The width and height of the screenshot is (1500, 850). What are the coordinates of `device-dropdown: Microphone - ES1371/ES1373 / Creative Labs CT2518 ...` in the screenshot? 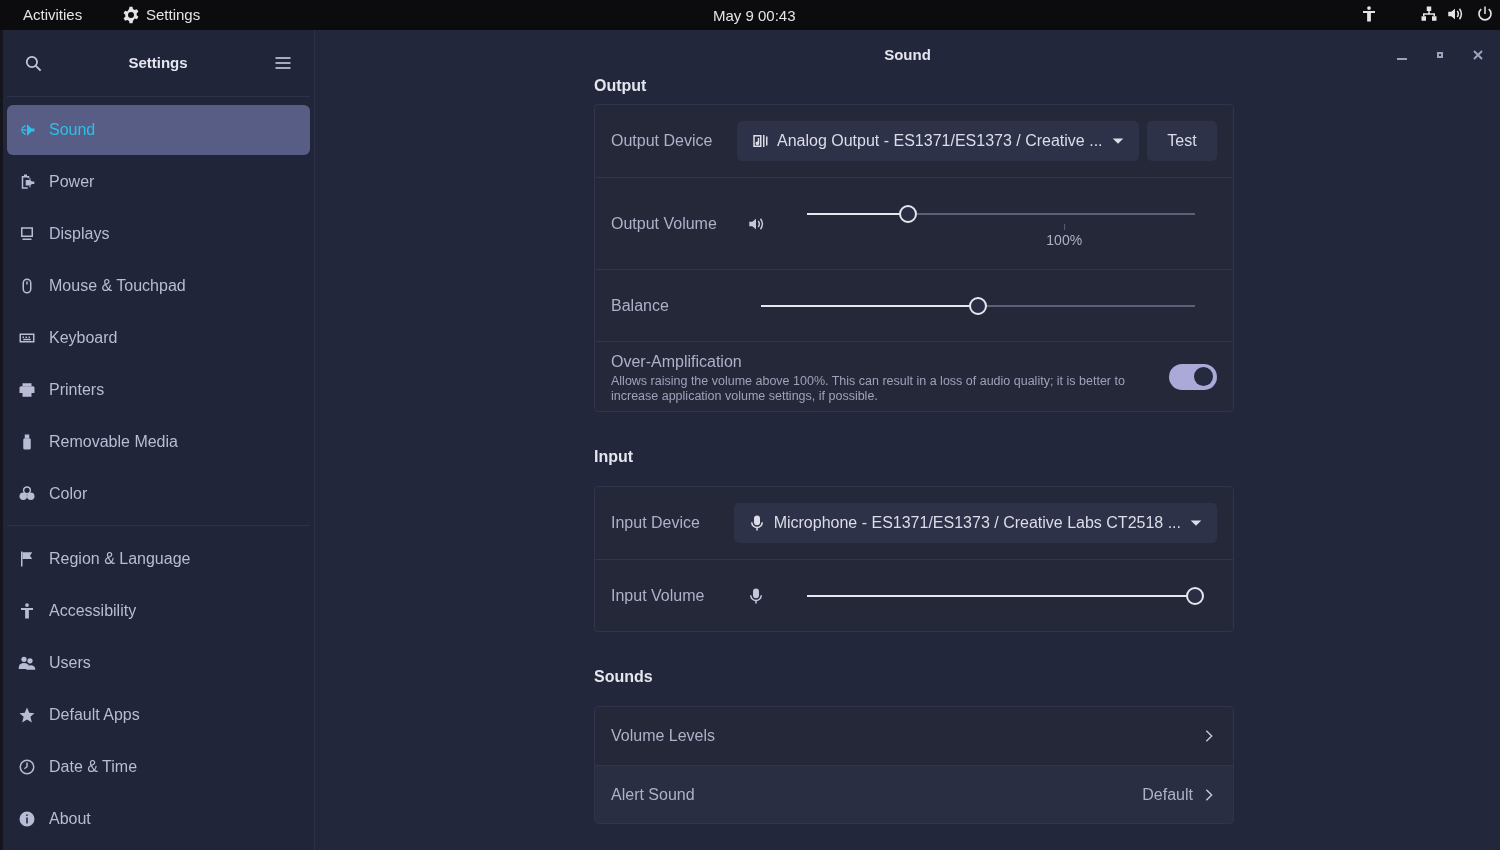 It's located at (975, 523).